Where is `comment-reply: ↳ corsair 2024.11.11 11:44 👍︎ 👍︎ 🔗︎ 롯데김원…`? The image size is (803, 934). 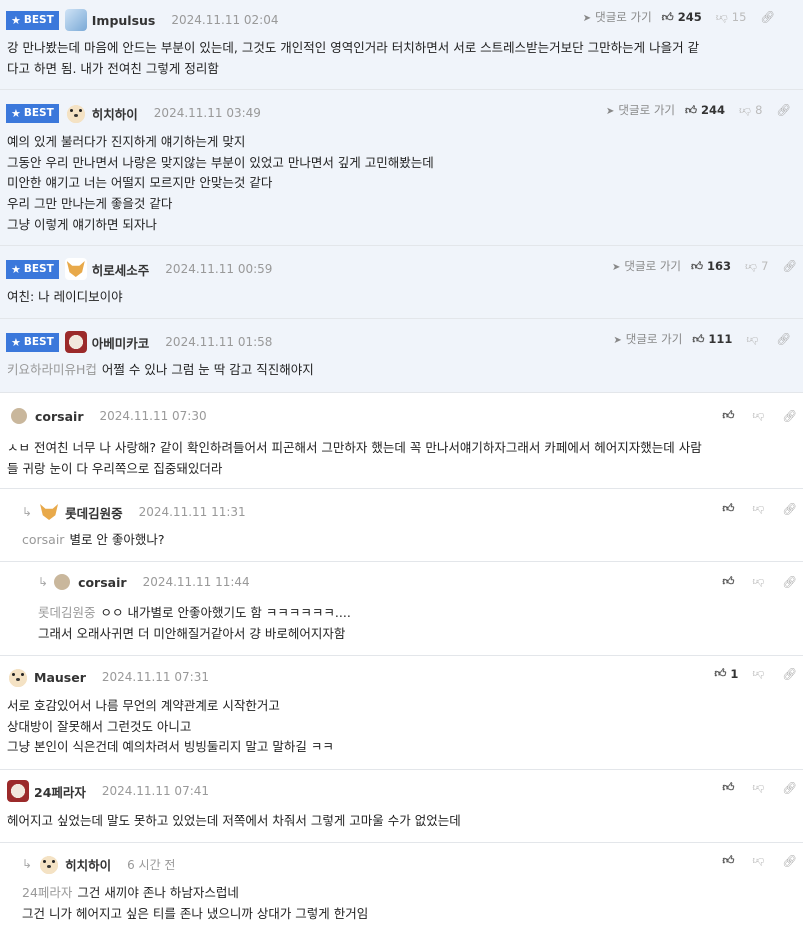
comment-reply: ↳ corsair 2024.11.11 11:44 👍︎ 👍︎ 🔗︎ 롯데김원… is located at coordinates (401, 609).